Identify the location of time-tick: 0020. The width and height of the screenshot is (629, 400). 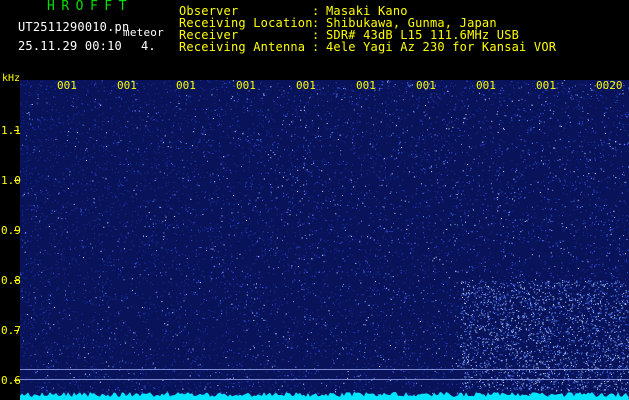
(609, 85).